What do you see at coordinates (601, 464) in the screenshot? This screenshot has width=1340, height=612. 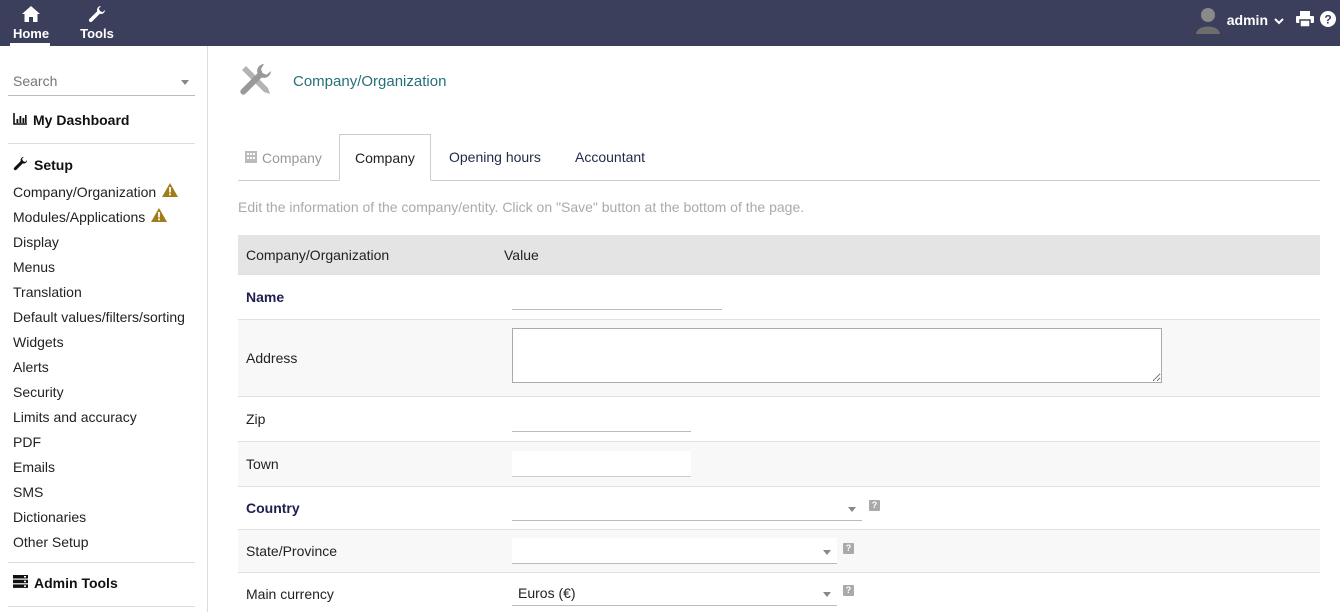 I see `town-field` at bounding box center [601, 464].